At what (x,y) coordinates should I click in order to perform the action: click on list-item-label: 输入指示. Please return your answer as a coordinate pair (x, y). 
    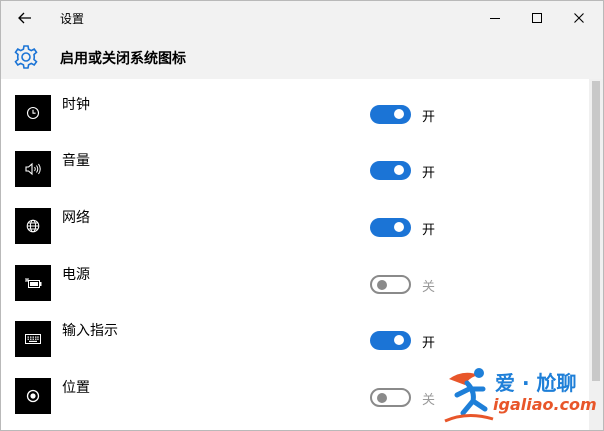
    Looking at the image, I should click on (90, 331).